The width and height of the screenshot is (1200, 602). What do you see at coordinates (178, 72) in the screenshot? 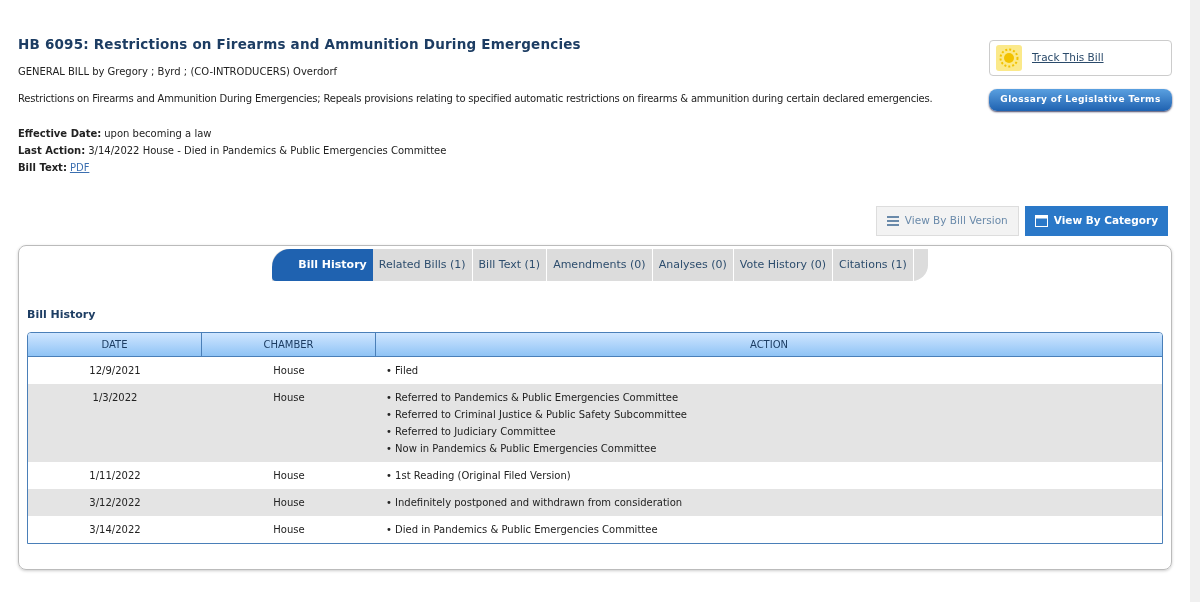
I see `sponsor-line: GENERAL BILL by Gregory ; Byrd ; (CO-INTRODUCERS) Overdorf` at bounding box center [178, 72].